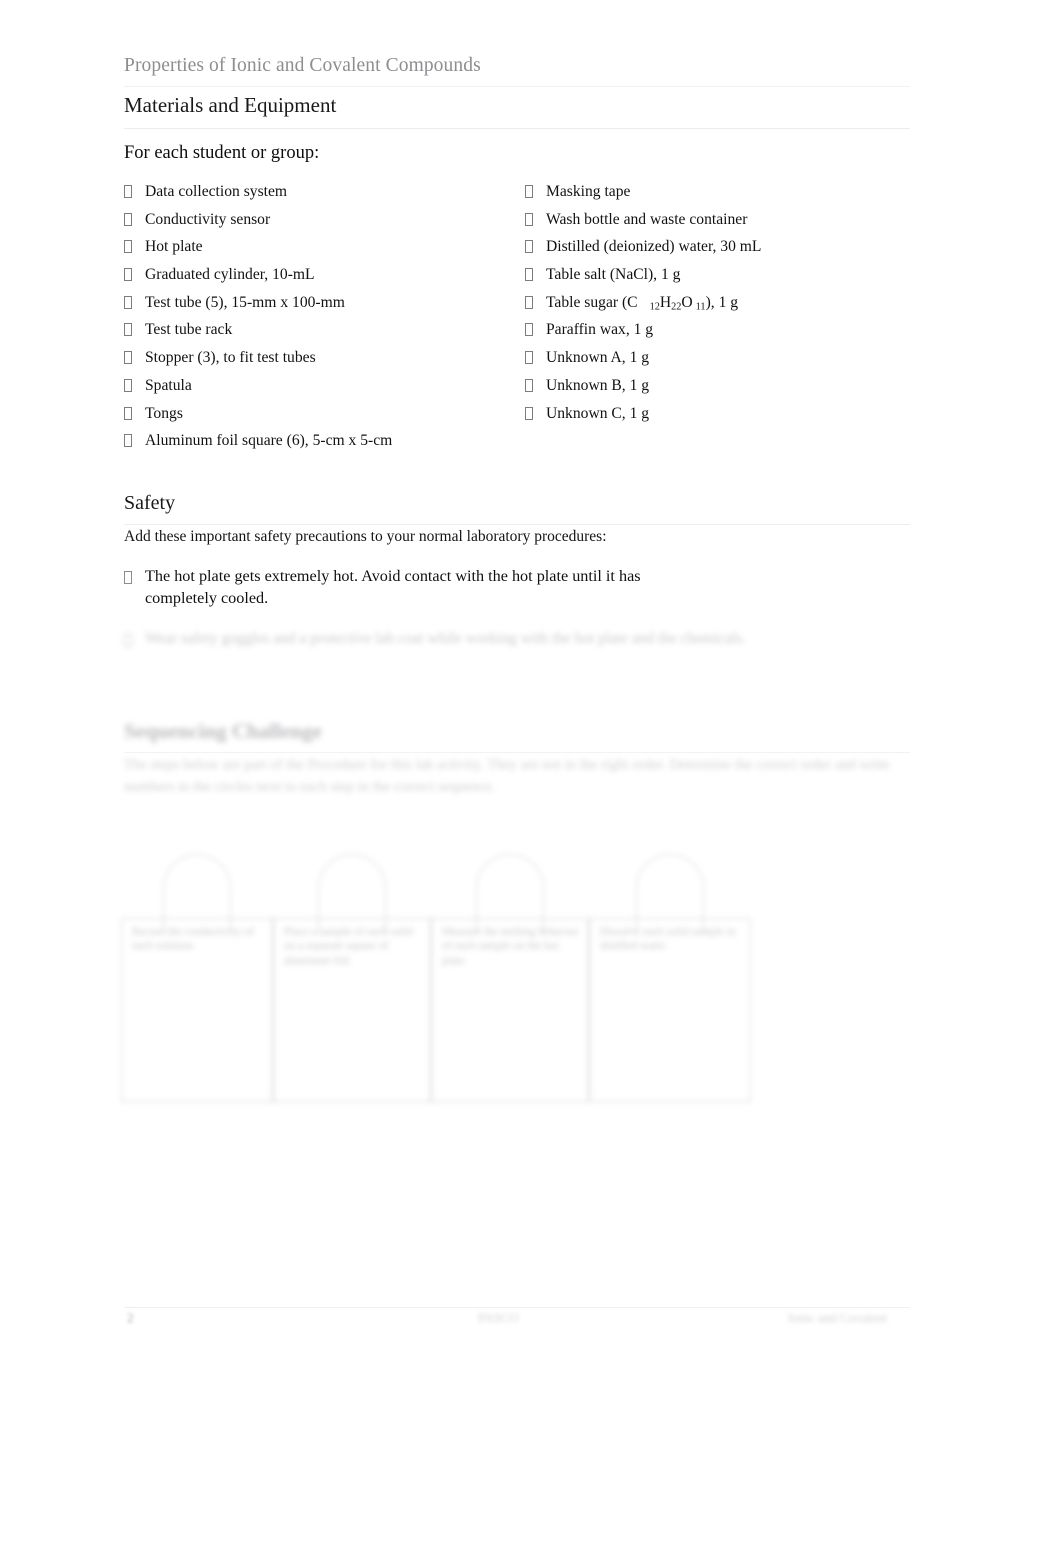 Image resolution: width=1062 pixels, height=1561 pixels. Describe the element at coordinates (725, 414) in the screenshot. I see `materials-list-item: Unknown C, 1 g` at that location.